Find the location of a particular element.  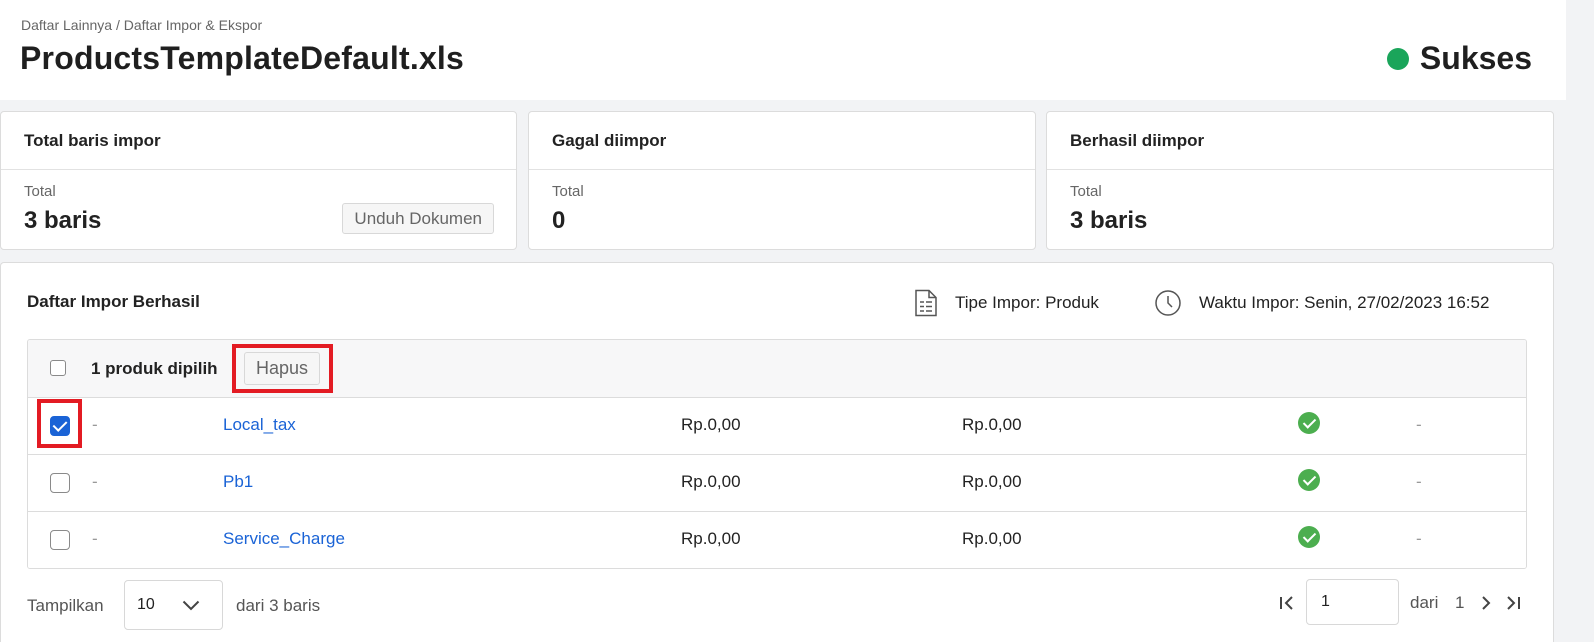

page-size-value: 10 is located at coordinates (146, 604).